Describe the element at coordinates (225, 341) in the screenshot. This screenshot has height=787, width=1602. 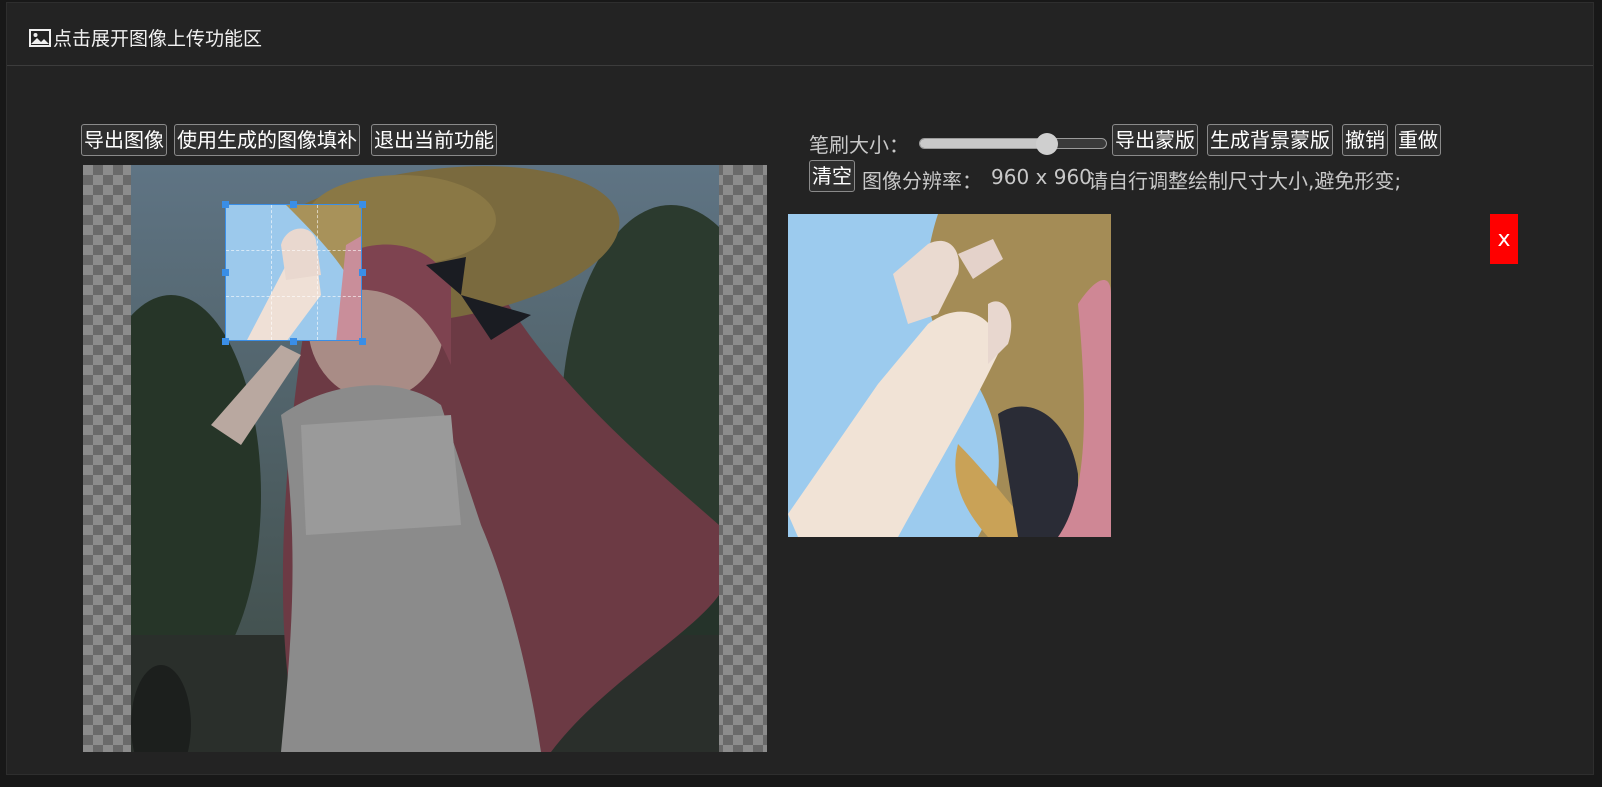
I see `resize-handle-sw` at that location.